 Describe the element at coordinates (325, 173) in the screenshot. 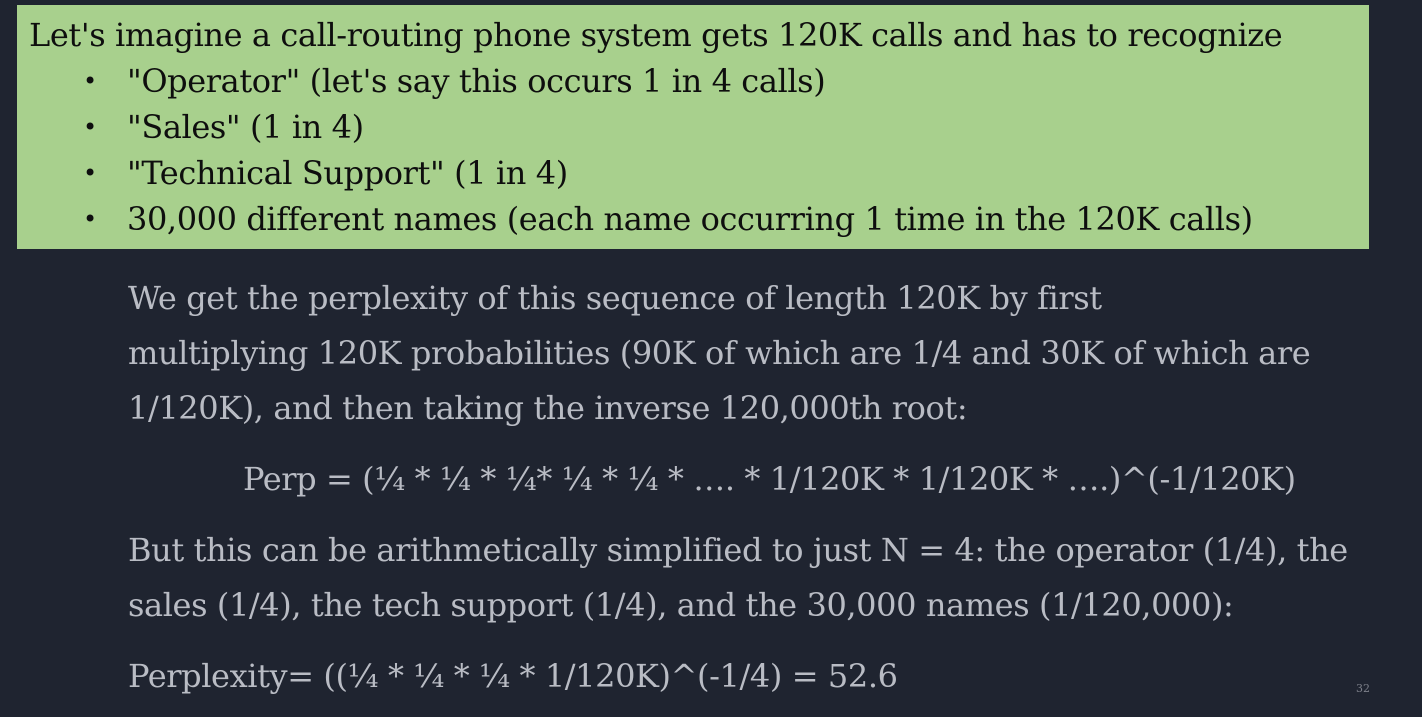

I see `bullet-item-technical-support: • "Technical Support" (1 in 4)` at that location.